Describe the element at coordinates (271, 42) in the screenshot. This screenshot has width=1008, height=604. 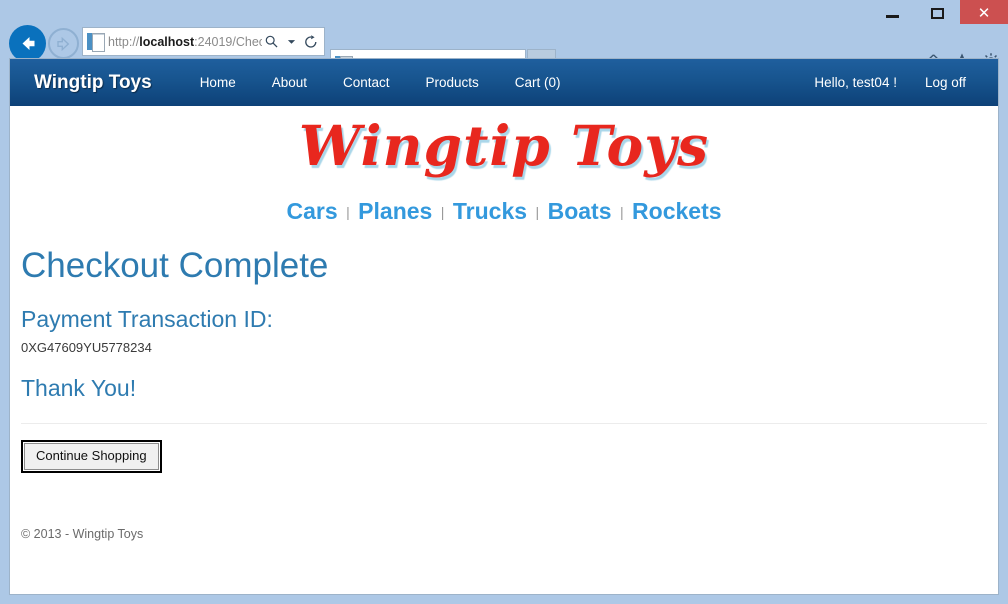
I see `magnifier-icon` at that location.